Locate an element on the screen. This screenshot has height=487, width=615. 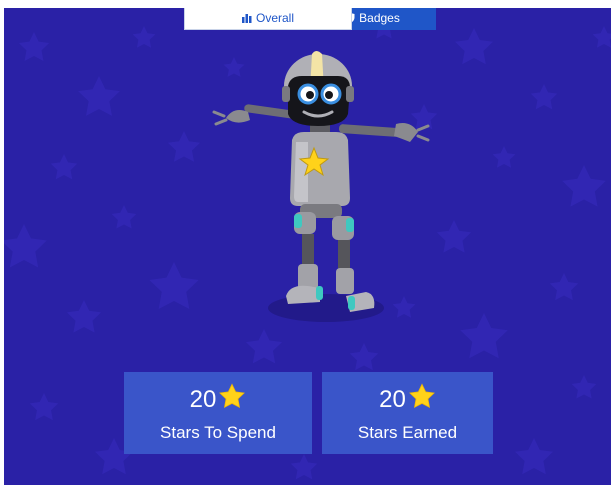
stars-earned-value-row: 20 is located at coordinates (407, 400).